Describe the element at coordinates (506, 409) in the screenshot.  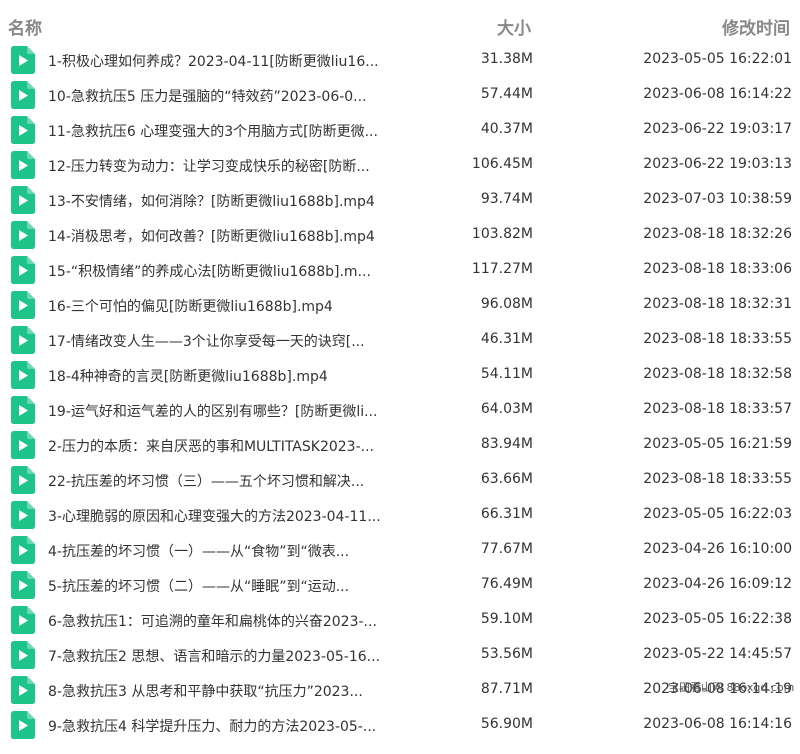
I see `file-size: 64.03M` at that location.